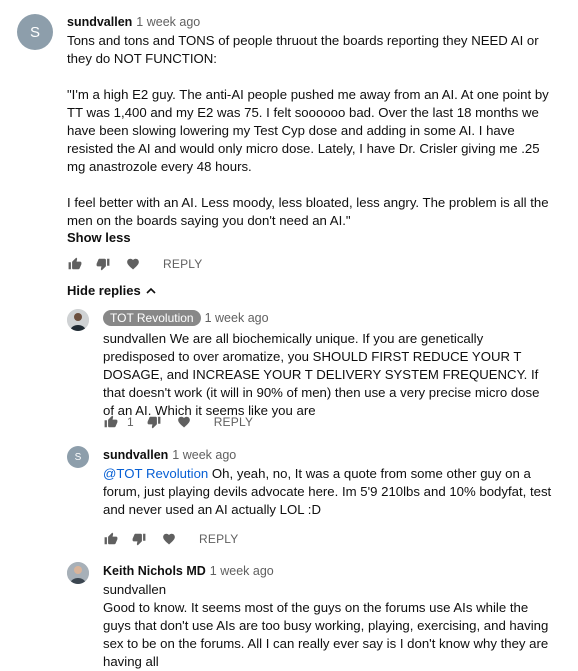  I want to click on reply-actions: REPLY, so click(170, 539).